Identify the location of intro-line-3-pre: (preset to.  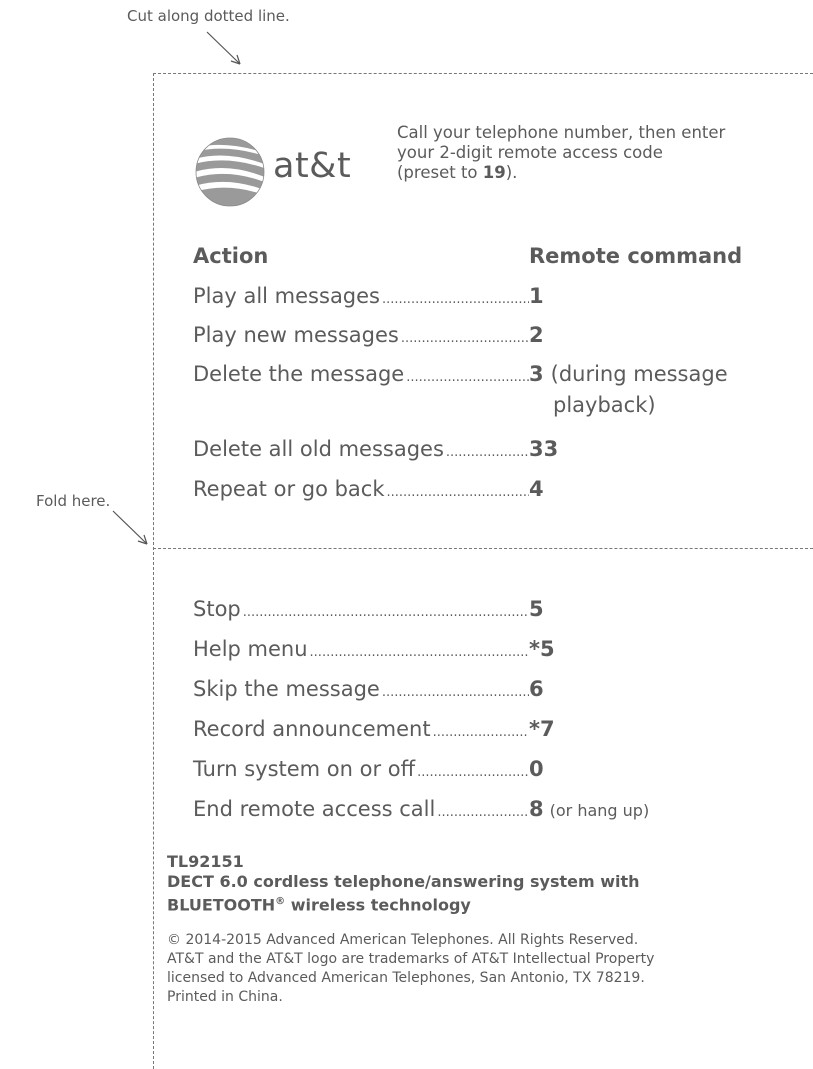
(440, 172).